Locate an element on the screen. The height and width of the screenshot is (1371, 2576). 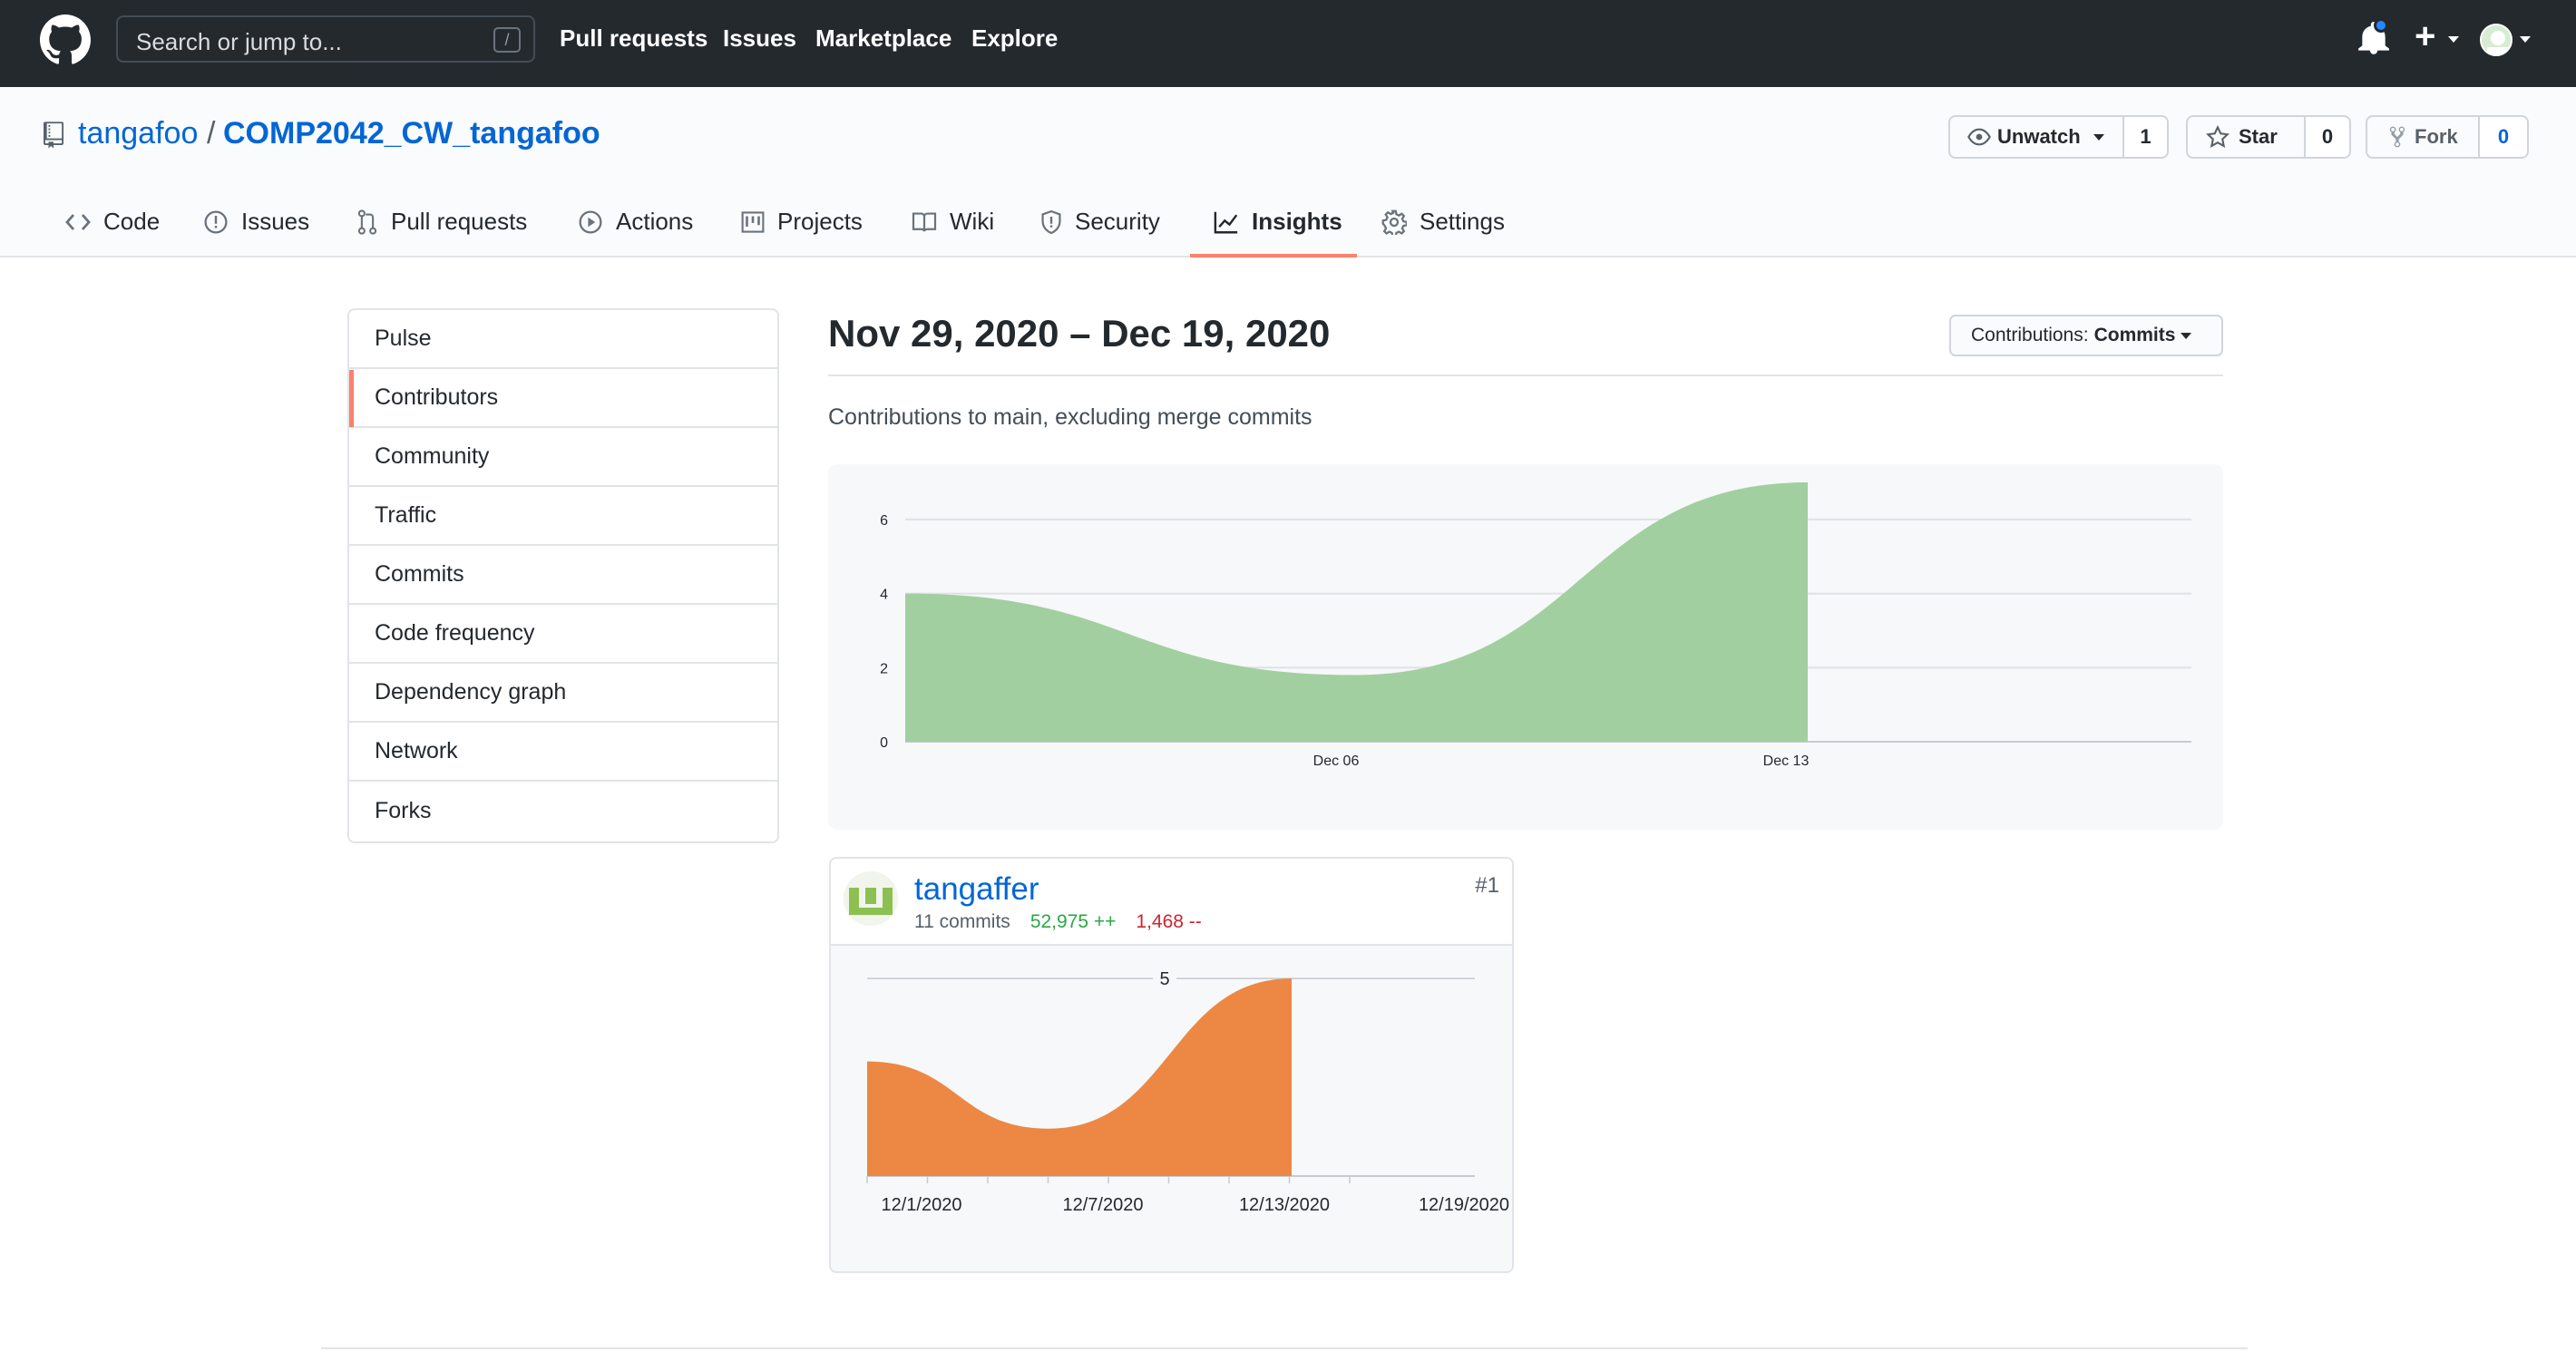
tab-wiki-label: Wiki is located at coordinates (972, 221).